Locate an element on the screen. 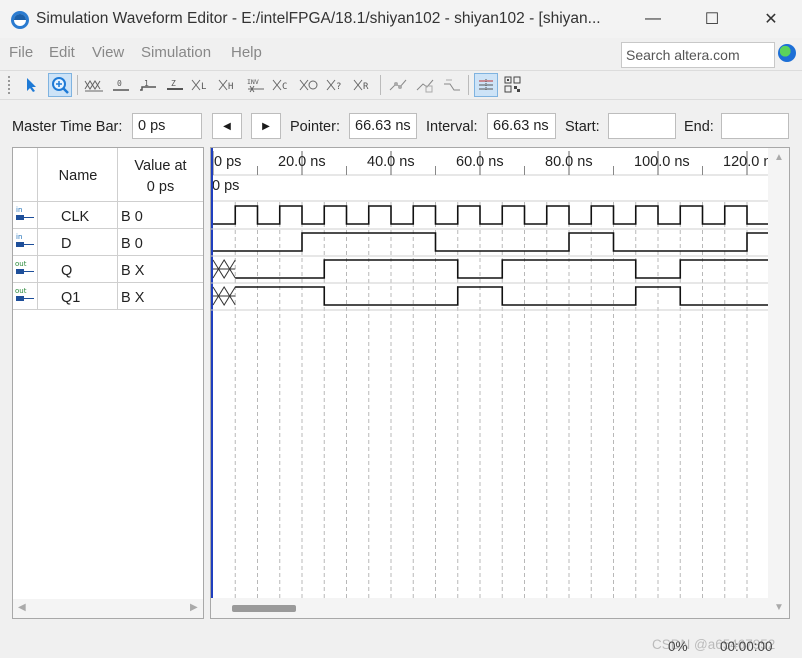 The height and width of the screenshot is (658, 802). next-transition-button: ▶ is located at coordinates (266, 126).